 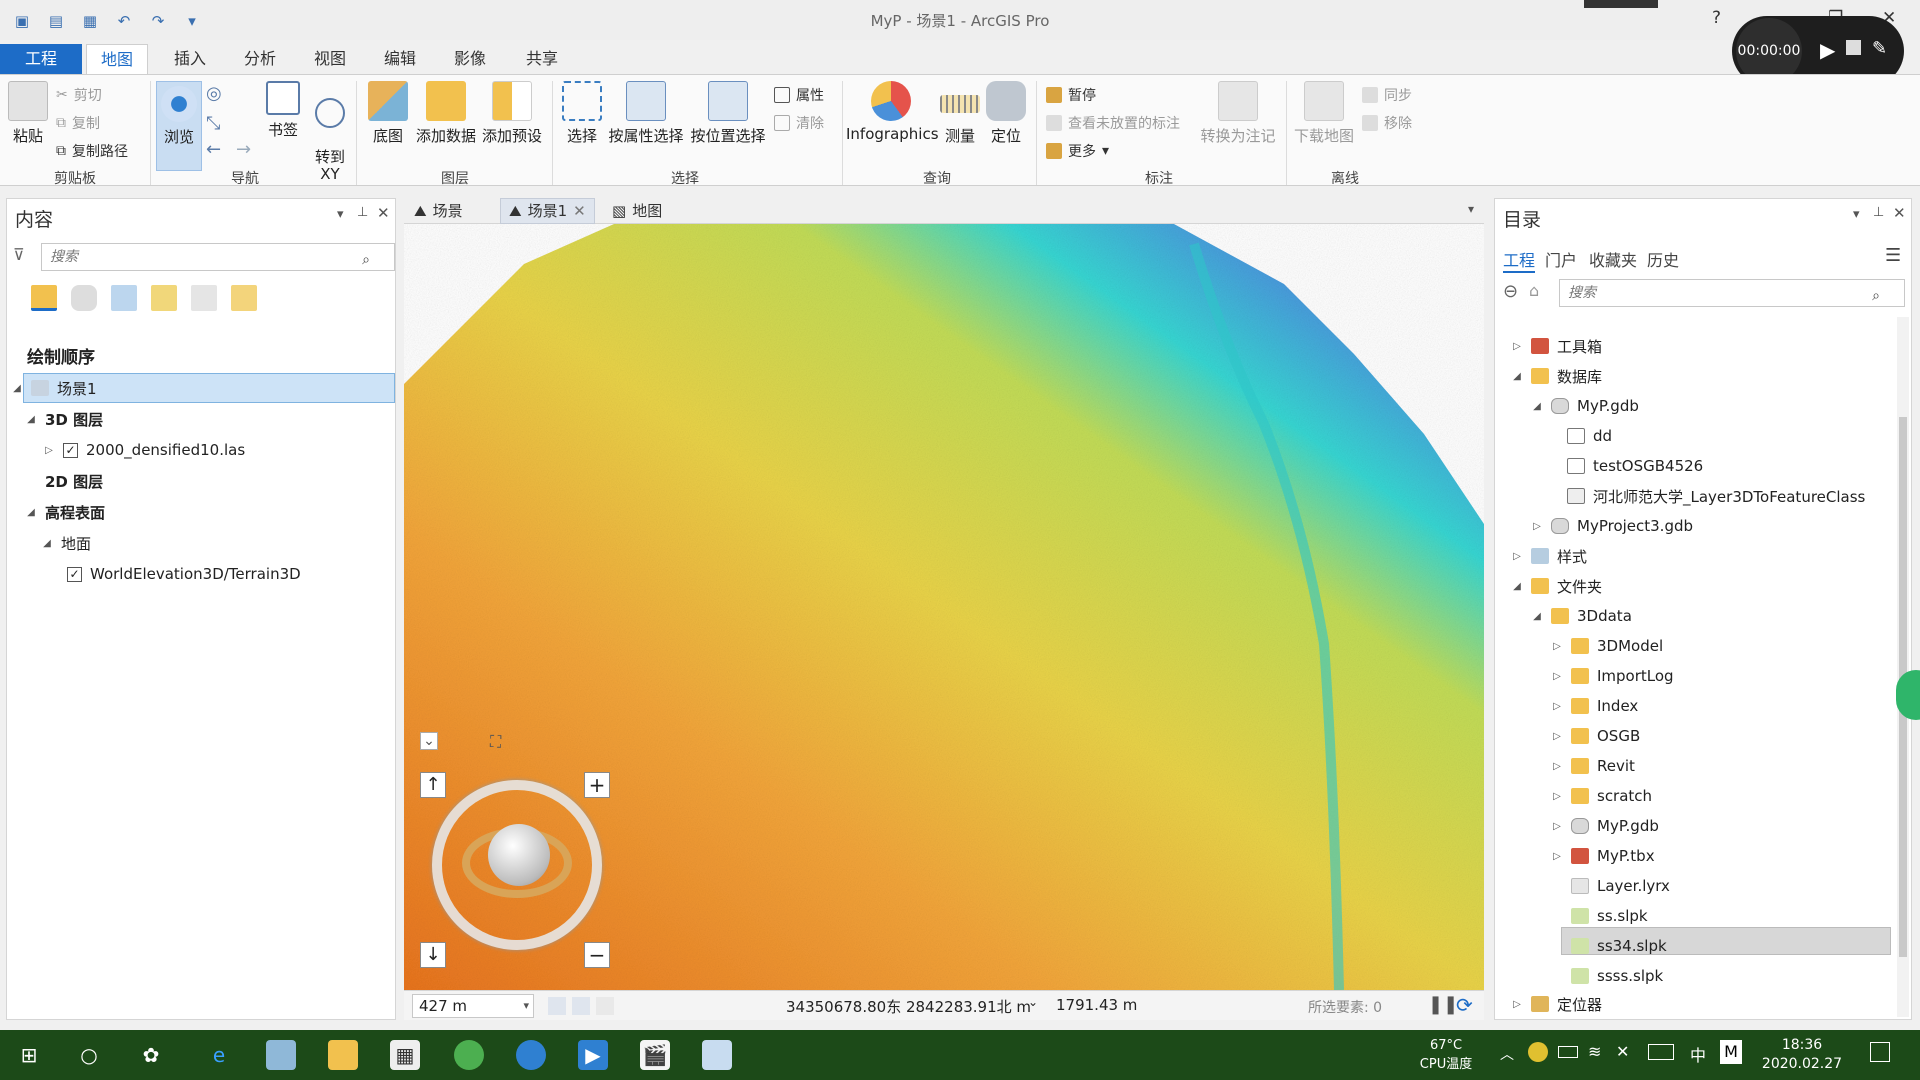 I want to click on fixed-zoom-icon: ⤡, so click(x=213, y=123).